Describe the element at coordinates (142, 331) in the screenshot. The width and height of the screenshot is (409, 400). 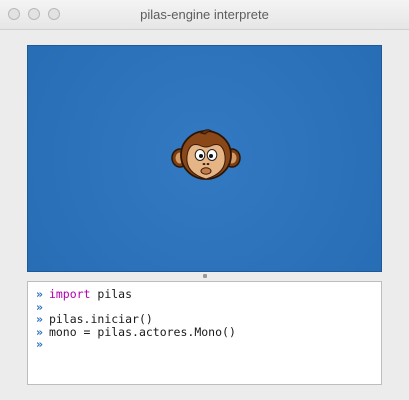
I see `code-text: mono = pilas.actores.Mono()` at that location.